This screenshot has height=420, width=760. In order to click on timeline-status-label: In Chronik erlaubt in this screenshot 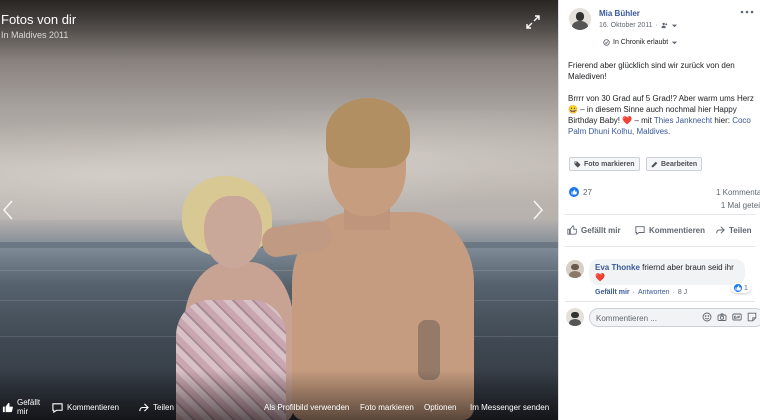, I will do `click(641, 42)`.